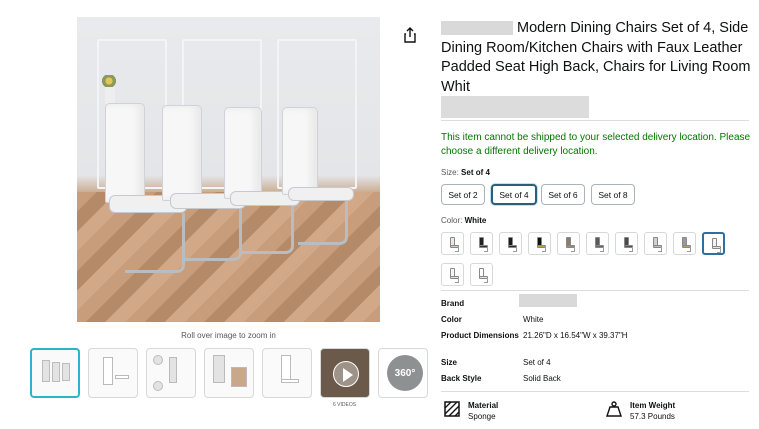 Image resolution: width=759 pixels, height=429 pixels. I want to click on flowers, so click(109, 81).